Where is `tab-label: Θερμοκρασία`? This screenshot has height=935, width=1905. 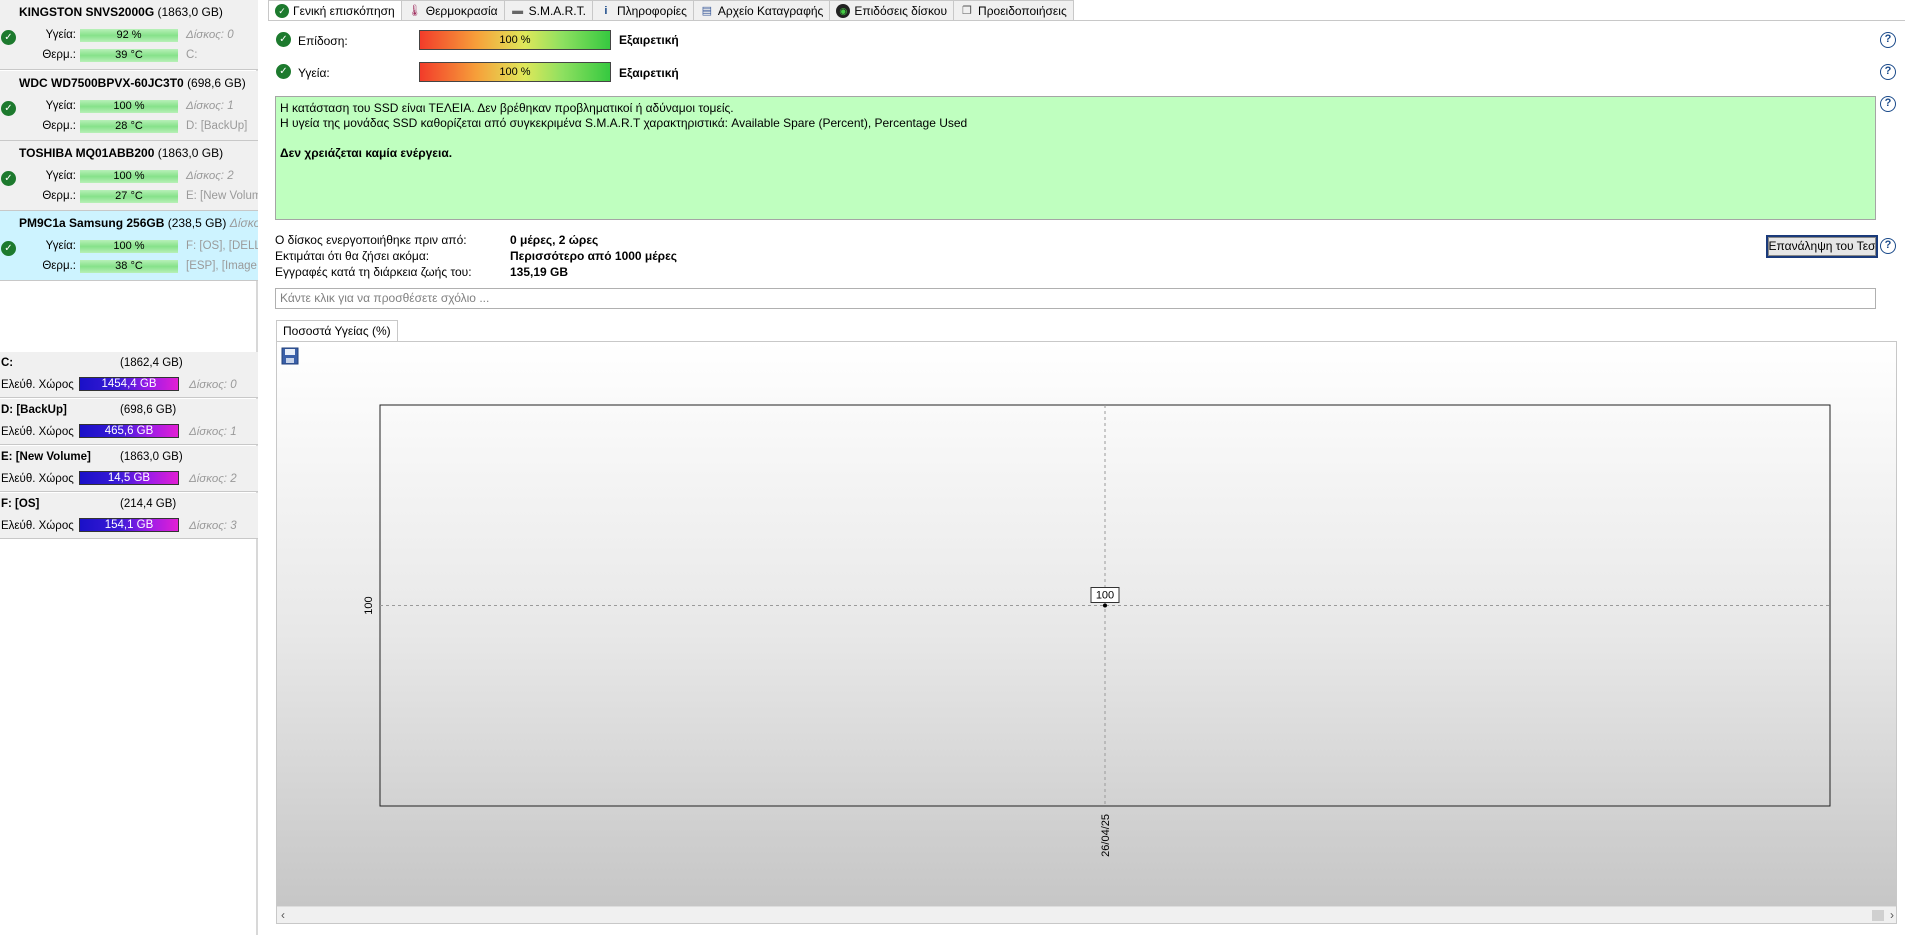
tab-label: Θερμοκρασία is located at coordinates (461, 10).